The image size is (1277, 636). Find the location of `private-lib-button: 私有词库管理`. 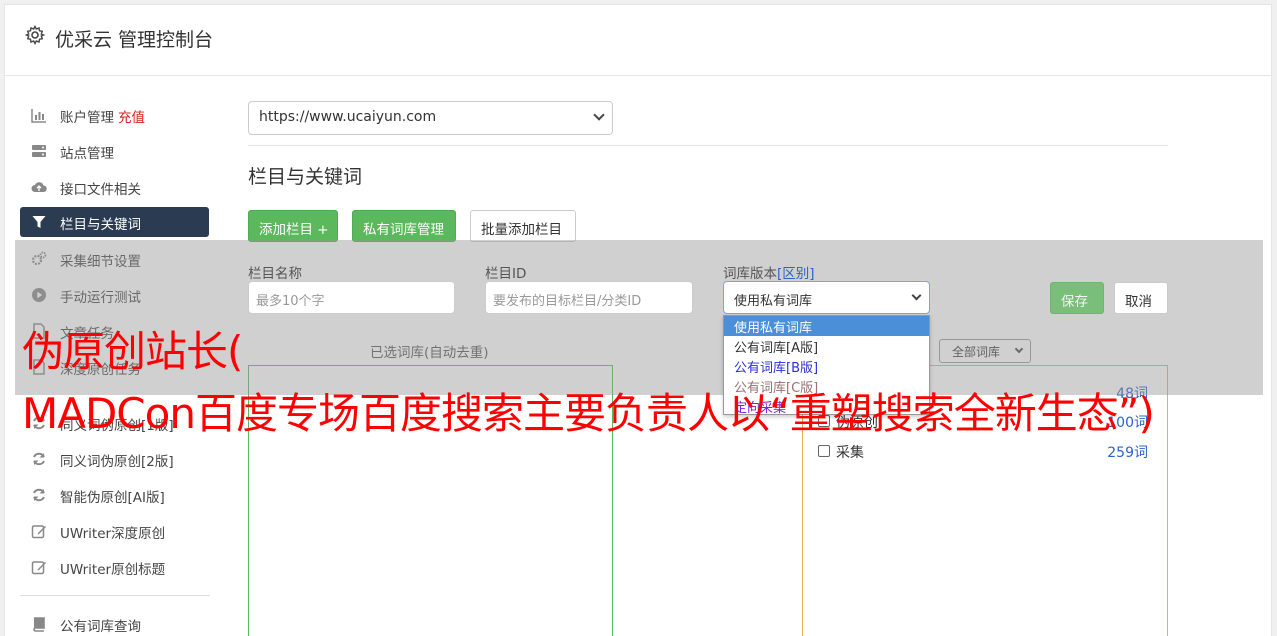

private-lib-button: 私有词库管理 is located at coordinates (404, 226).